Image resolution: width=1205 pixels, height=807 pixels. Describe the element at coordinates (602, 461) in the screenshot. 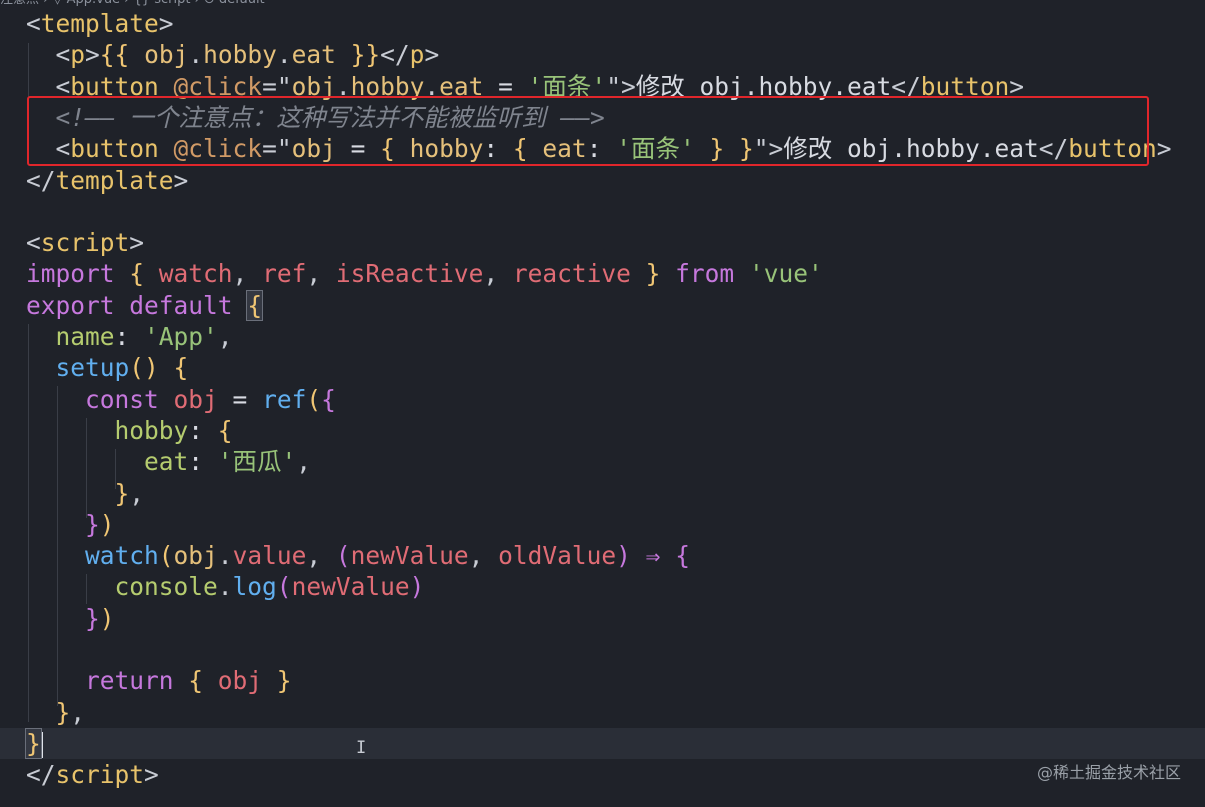

I see `code-line: eat: '西瓜',` at that location.